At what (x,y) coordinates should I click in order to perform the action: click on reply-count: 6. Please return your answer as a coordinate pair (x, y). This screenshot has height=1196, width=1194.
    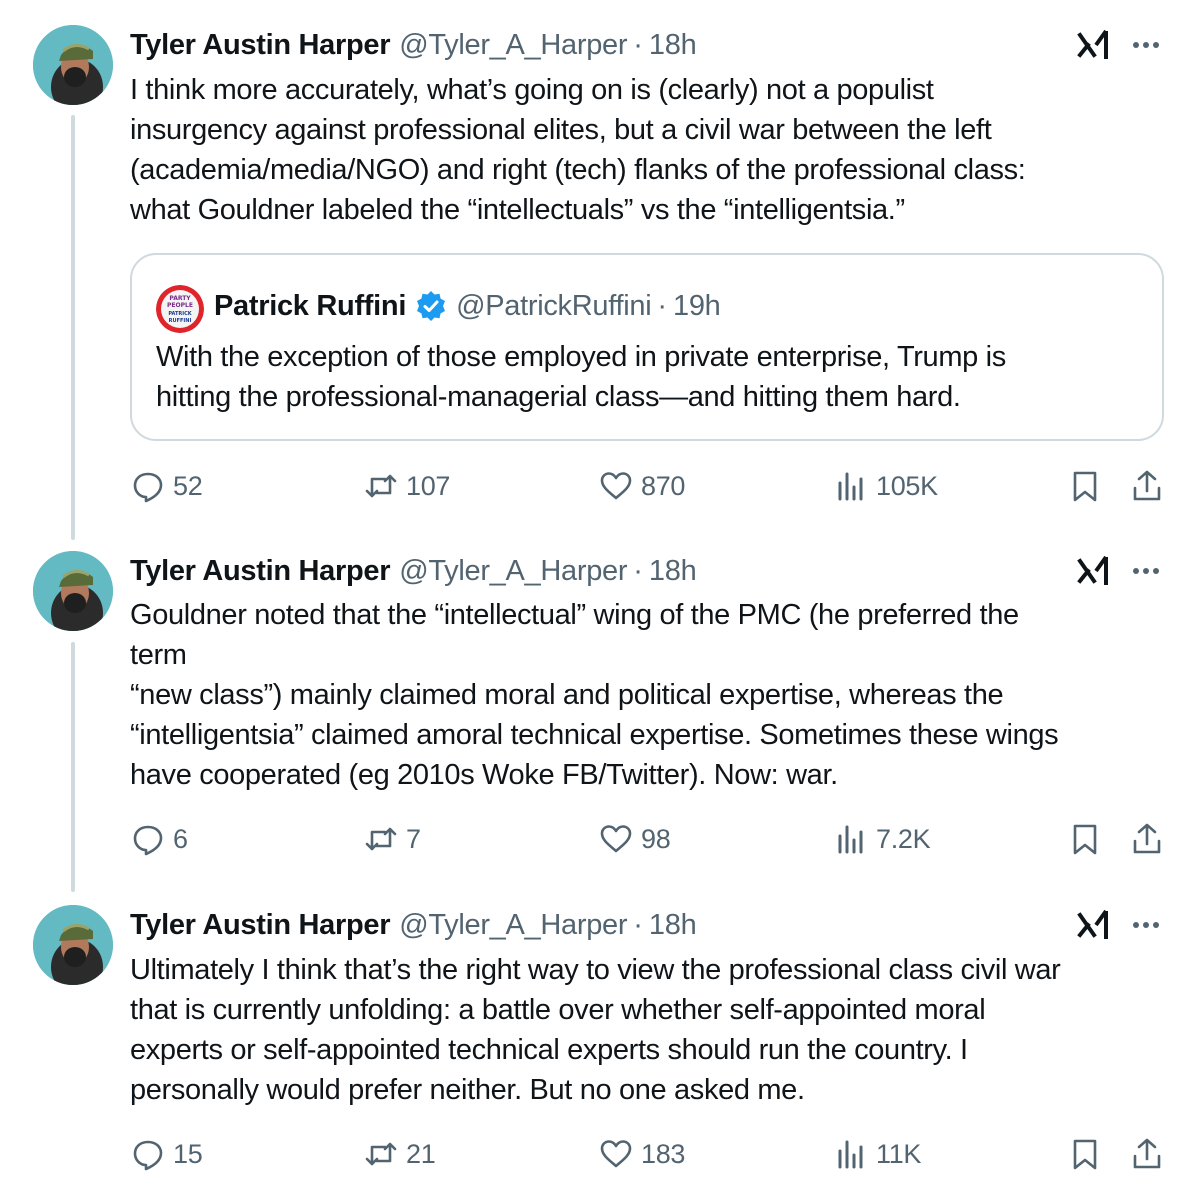
    Looking at the image, I should click on (180, 838).